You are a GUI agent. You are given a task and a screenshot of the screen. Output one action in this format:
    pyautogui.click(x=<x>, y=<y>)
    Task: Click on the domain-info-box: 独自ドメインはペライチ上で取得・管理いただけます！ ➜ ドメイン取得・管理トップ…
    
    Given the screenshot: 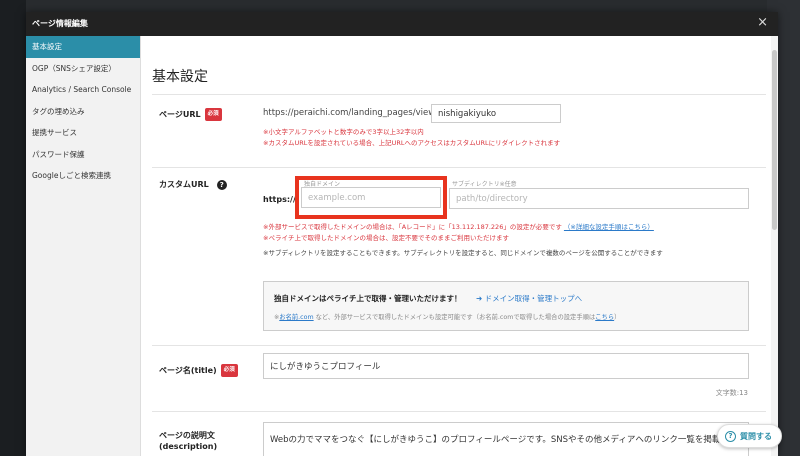 What is the action you would take?
    pyautogui.click(x=506, y=306)
    